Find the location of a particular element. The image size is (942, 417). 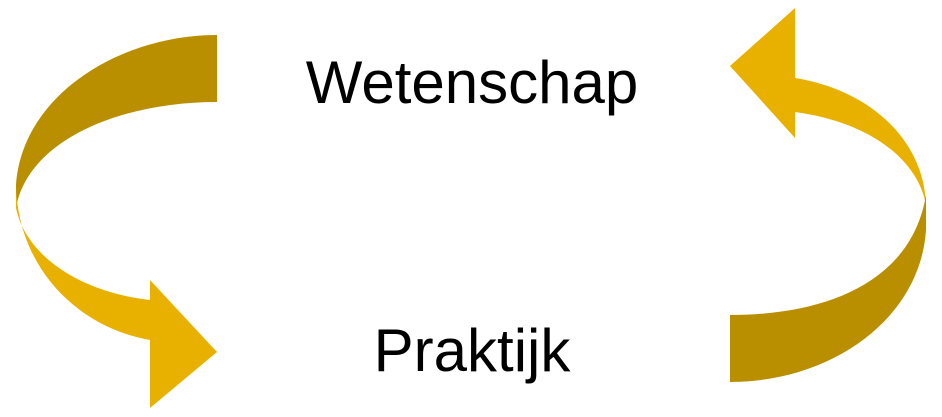

right-arrow-upper-band is located at coordinates (828, 106).